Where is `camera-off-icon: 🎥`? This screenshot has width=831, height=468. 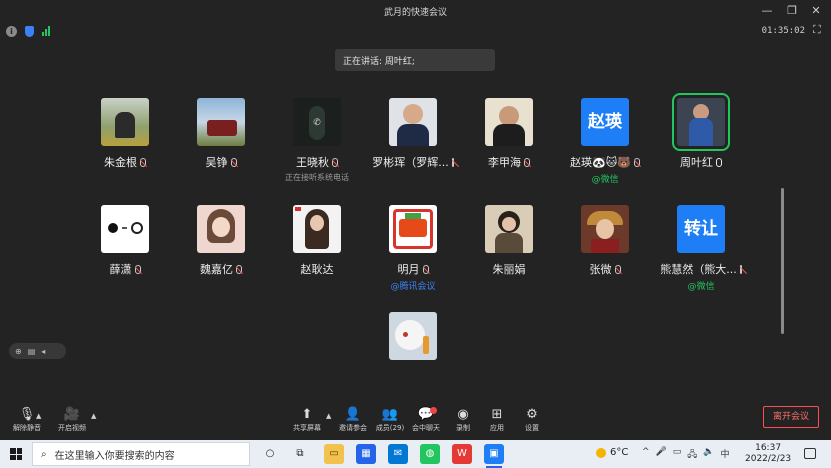 camera-off-icon: 🎥 is located at coordinates (72, 414).